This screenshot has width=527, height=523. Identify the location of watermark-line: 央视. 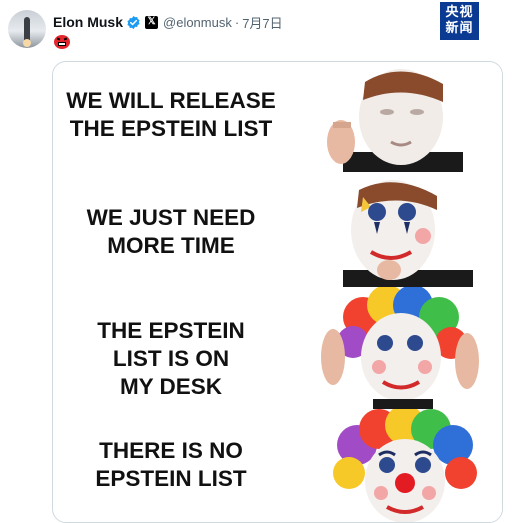
(459, 12).